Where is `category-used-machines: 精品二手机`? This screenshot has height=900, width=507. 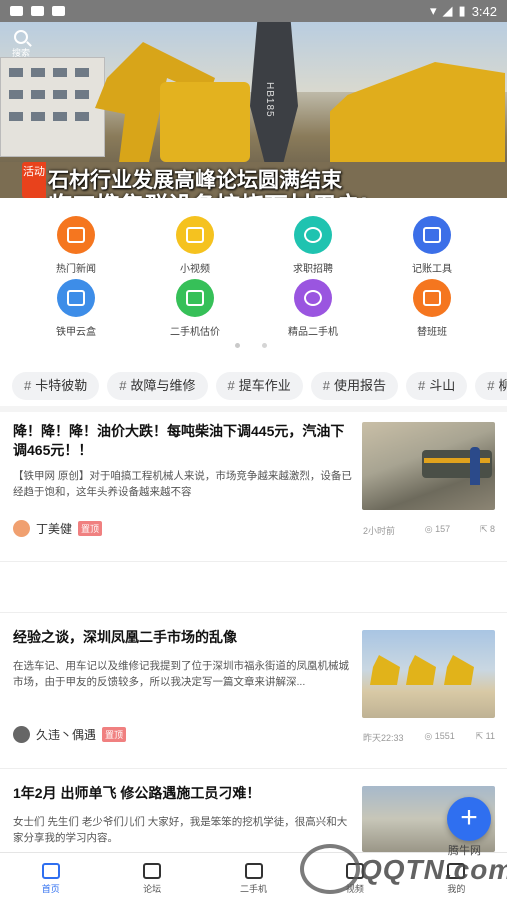
category-used-machines: 精品二手机 is located at coordinates (313, 308).